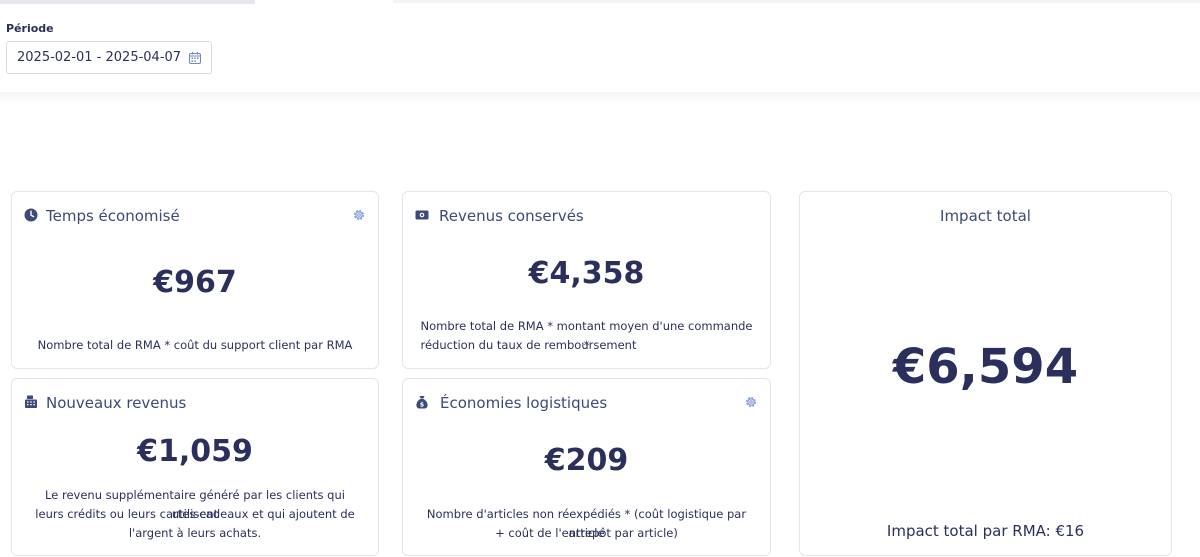 This screenshot has width=1200, height=557. I want to click on top-divider, so click(796, 1).